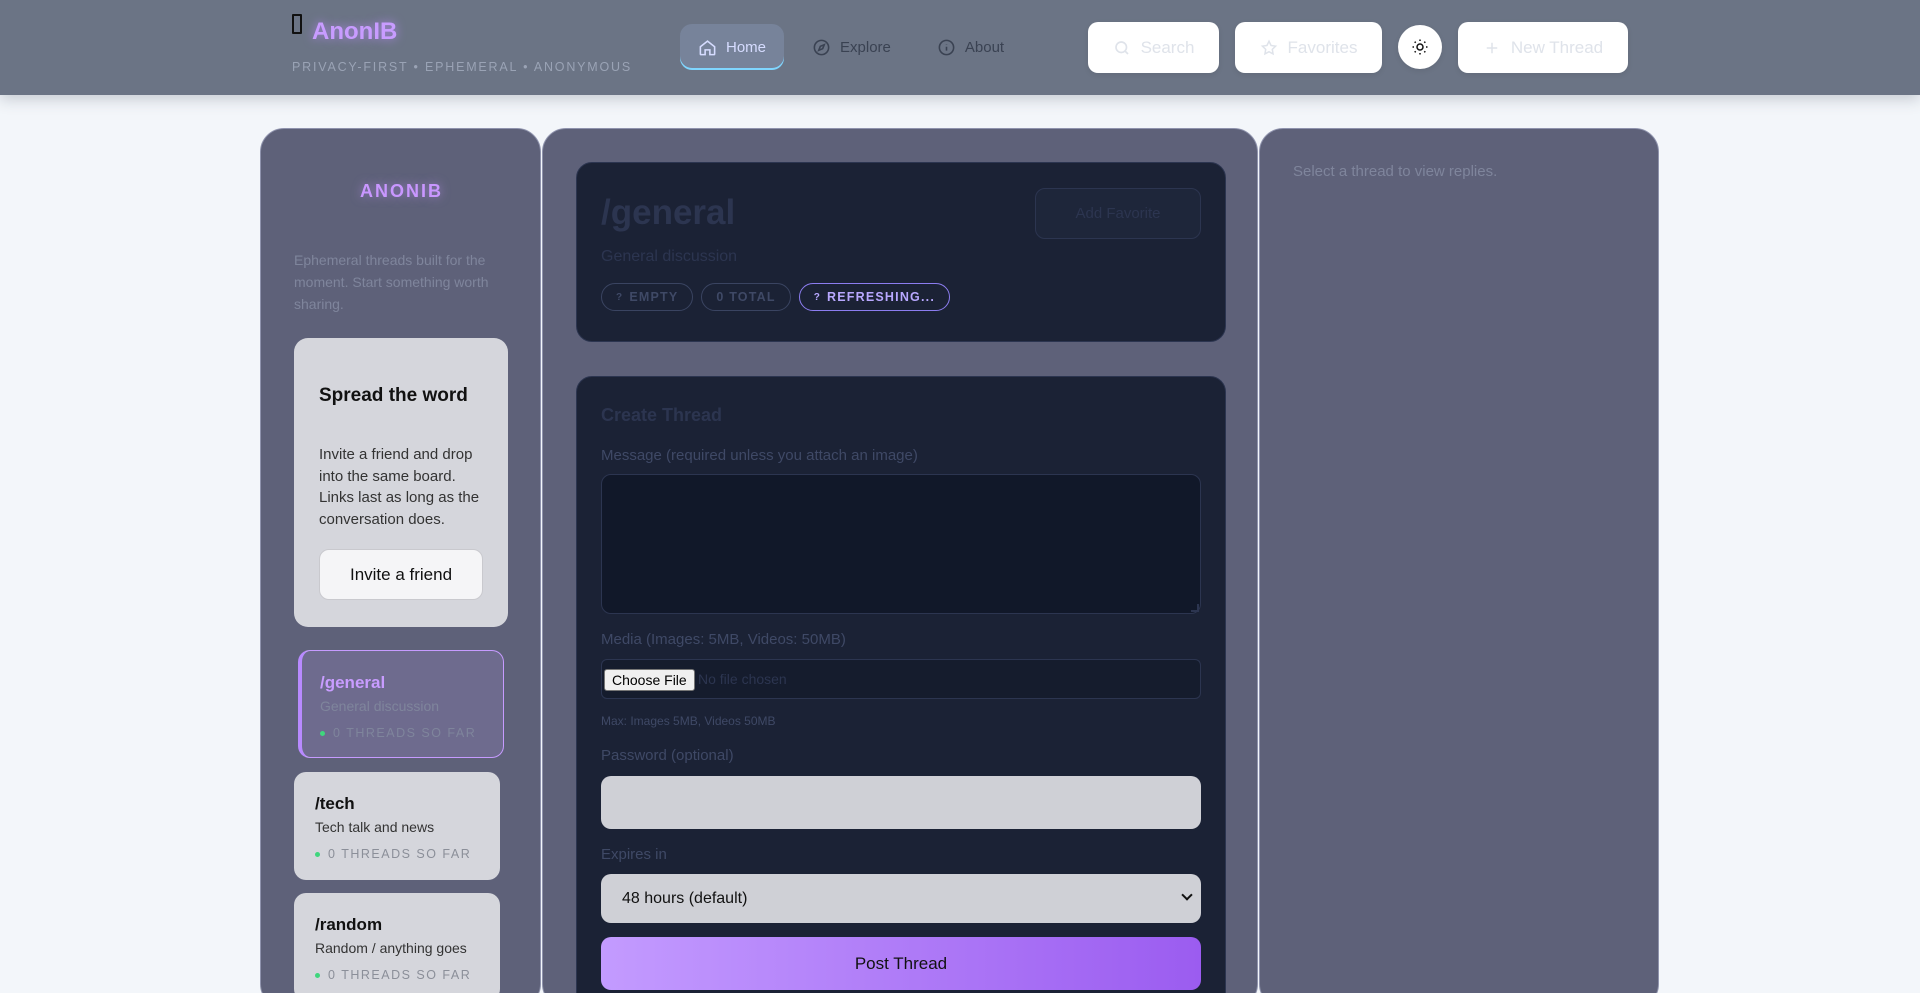 The image size is (1920, 993). Describe the element at coordinates (391, 948) in the screenshot. I see `board-description: Random / anything goes` at that location.